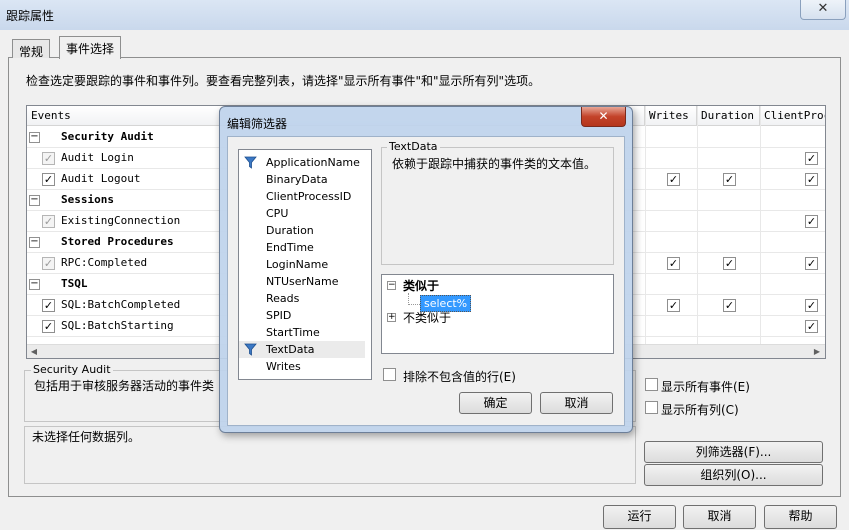 This screenshot has width=849, height=530. I want to click on close-window-button: ✕, so click(823, 10).